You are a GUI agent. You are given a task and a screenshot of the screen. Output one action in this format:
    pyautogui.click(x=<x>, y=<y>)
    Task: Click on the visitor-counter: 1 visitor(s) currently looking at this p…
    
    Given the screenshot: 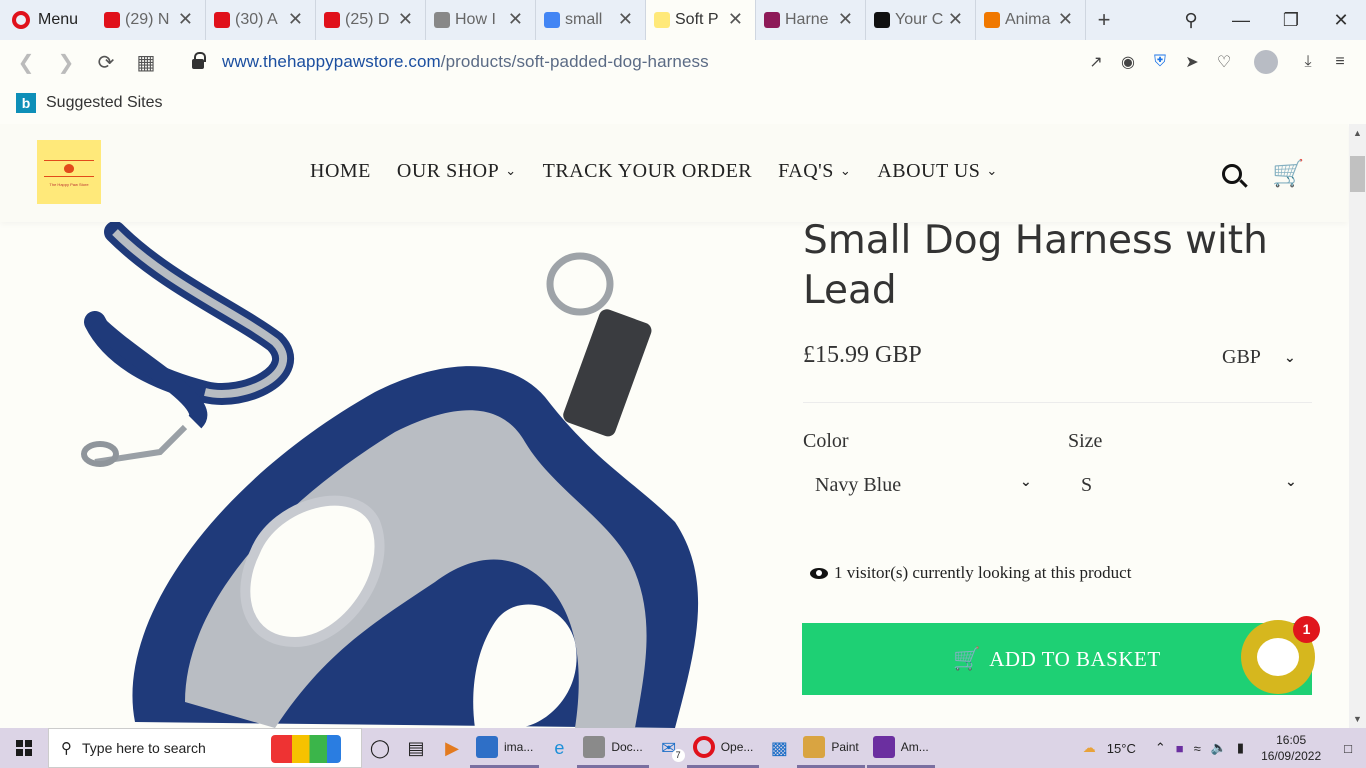 What is the action you would take?
    pyautogui.click(x=970, y=573)
    